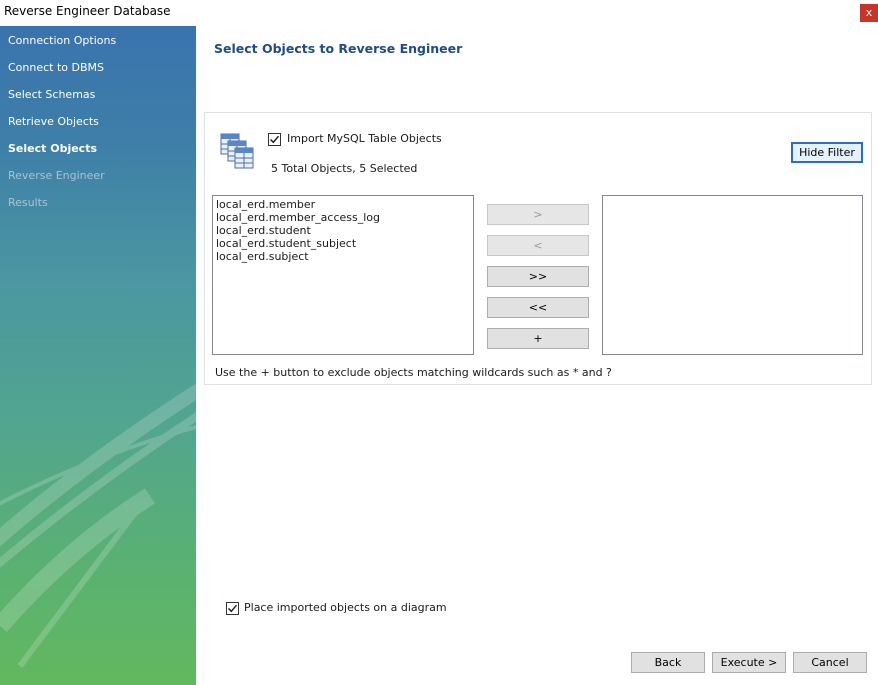 Image resolution: width=878 pixels, height=685 pixels. Describe the element at coordinates (338, 48) in the screenshot. I see `page-title: Select Objects to Reverse Engineer` at that location.